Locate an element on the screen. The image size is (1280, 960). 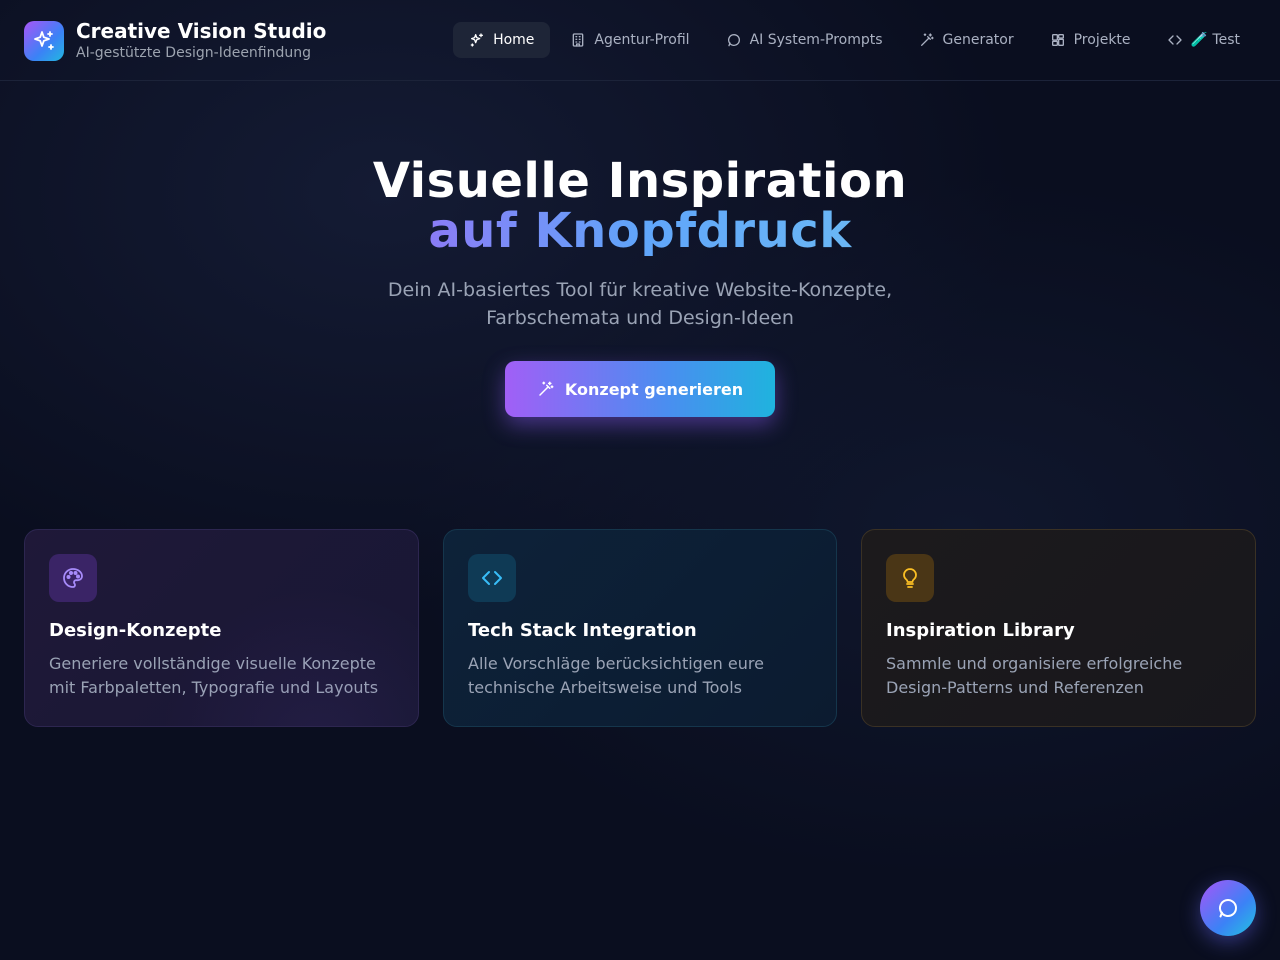
nav-item-generator: Generator is located at coordinates (966, 40).